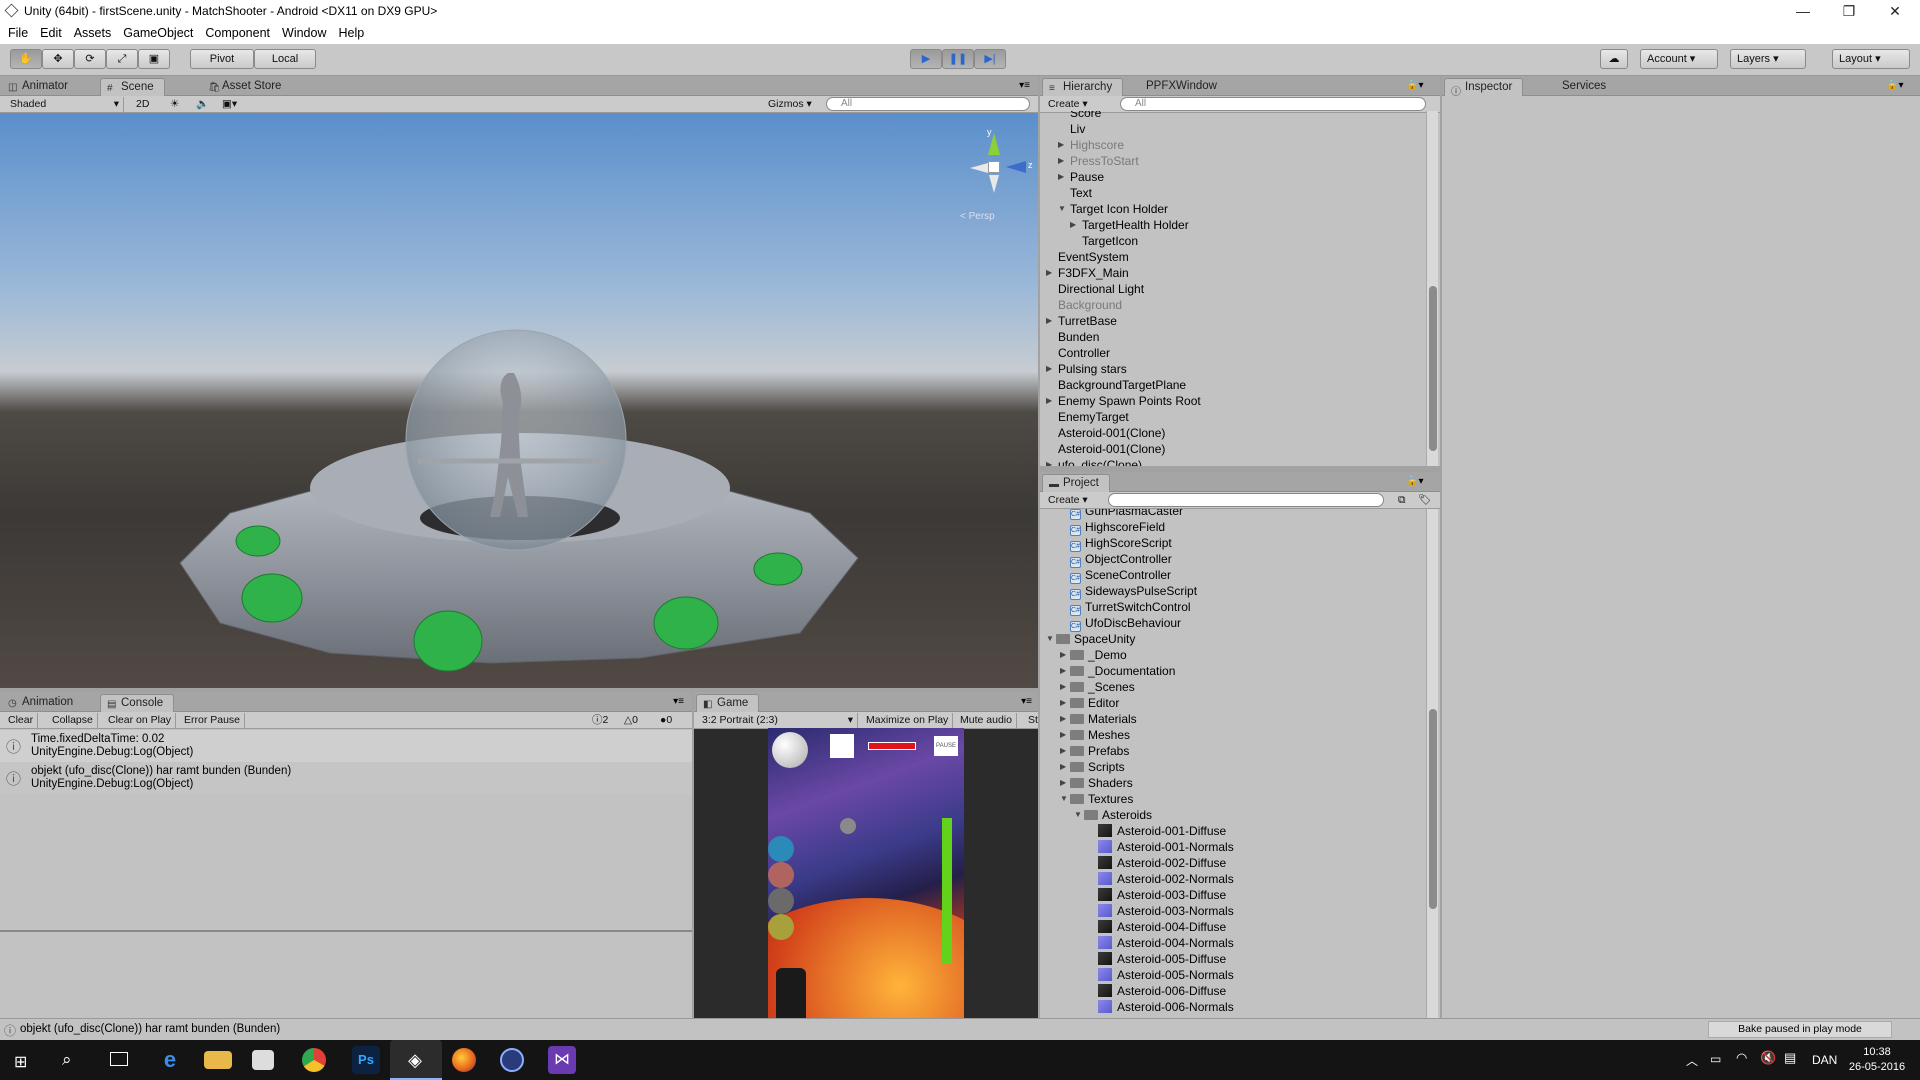 The image size is (1920, 1080). What do you see at coordinates (1877, 1060) in the screenshot?
I see `clock: 10:38 26-05-2016` at bounding box center [1877, 1060].